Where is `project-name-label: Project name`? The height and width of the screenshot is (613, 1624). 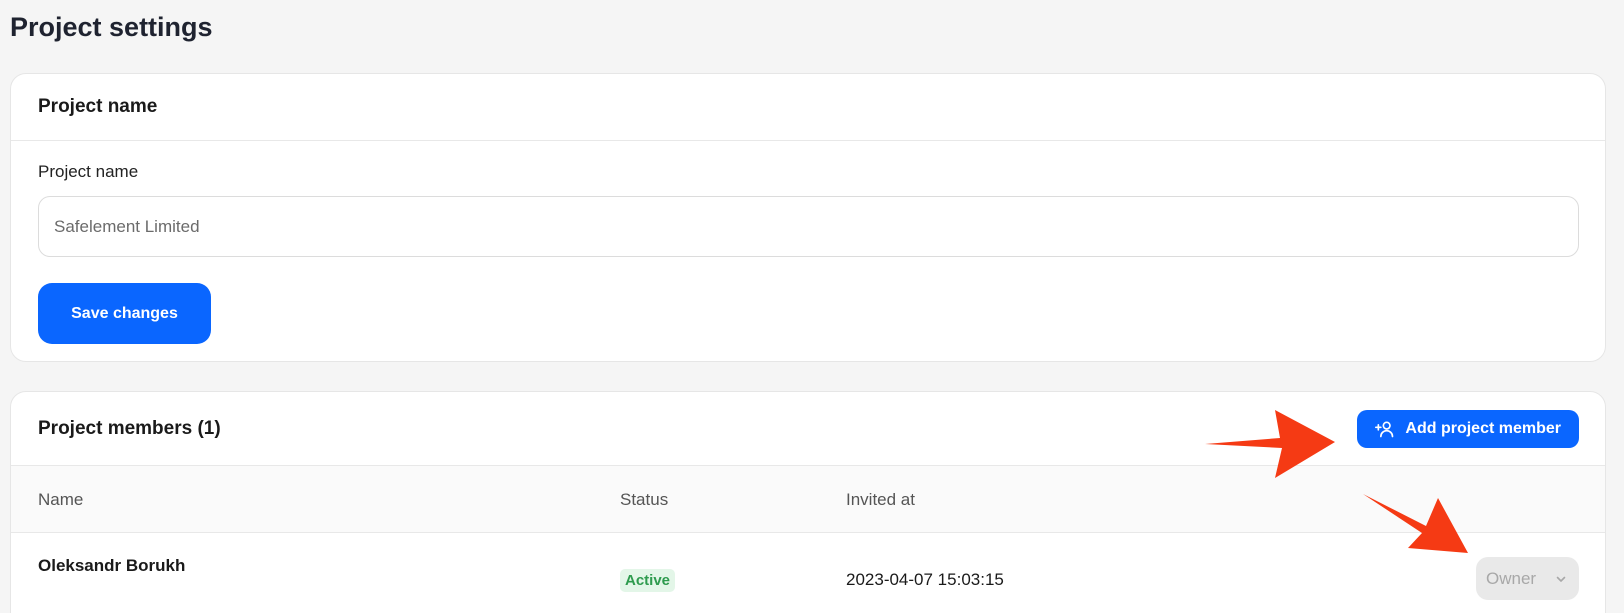
project-name-label: Project name is located at coordinates (88, 171).